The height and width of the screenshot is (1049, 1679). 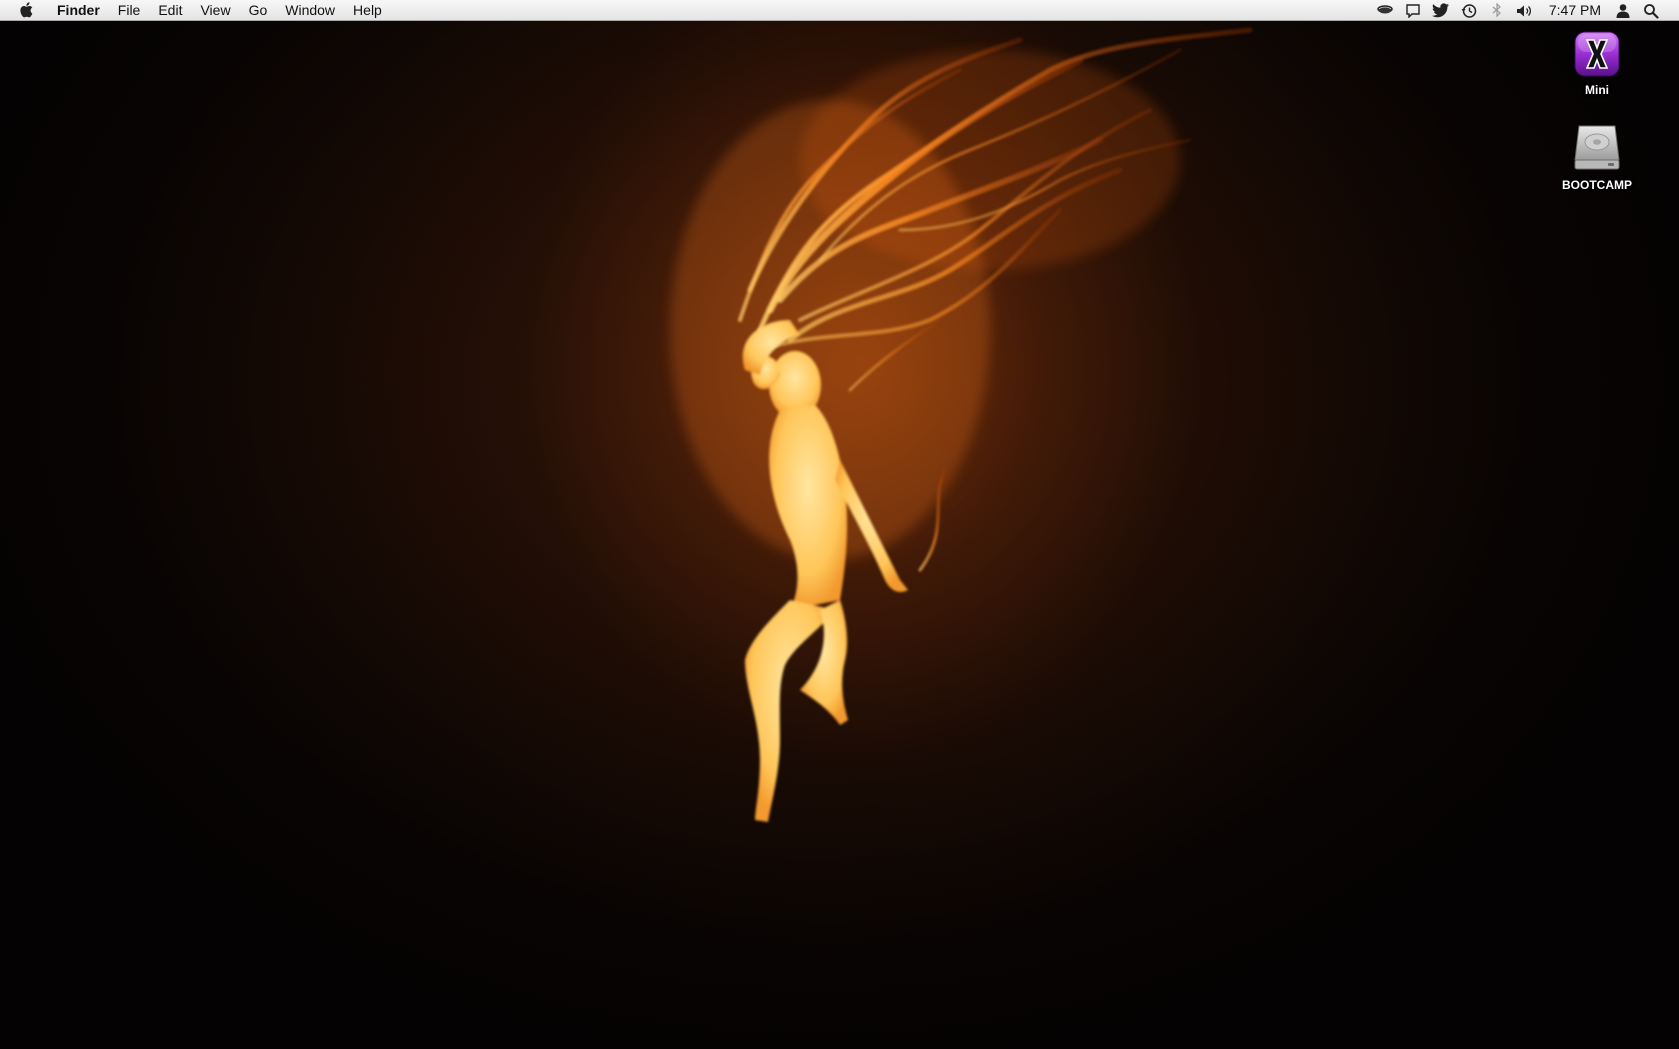 I want to click on menu-help: Help, so click(x=367, y=10).